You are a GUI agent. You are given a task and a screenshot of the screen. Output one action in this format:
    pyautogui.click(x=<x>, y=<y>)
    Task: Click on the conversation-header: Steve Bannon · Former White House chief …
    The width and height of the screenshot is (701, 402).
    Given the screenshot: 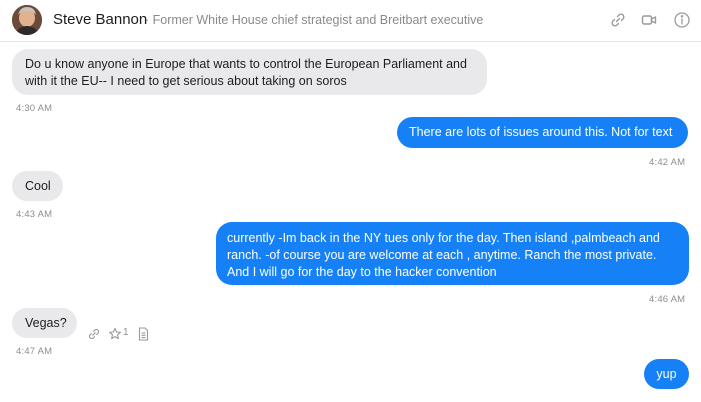 What is the action you would take?
    pyautogui.click(x=350, y=21)
    